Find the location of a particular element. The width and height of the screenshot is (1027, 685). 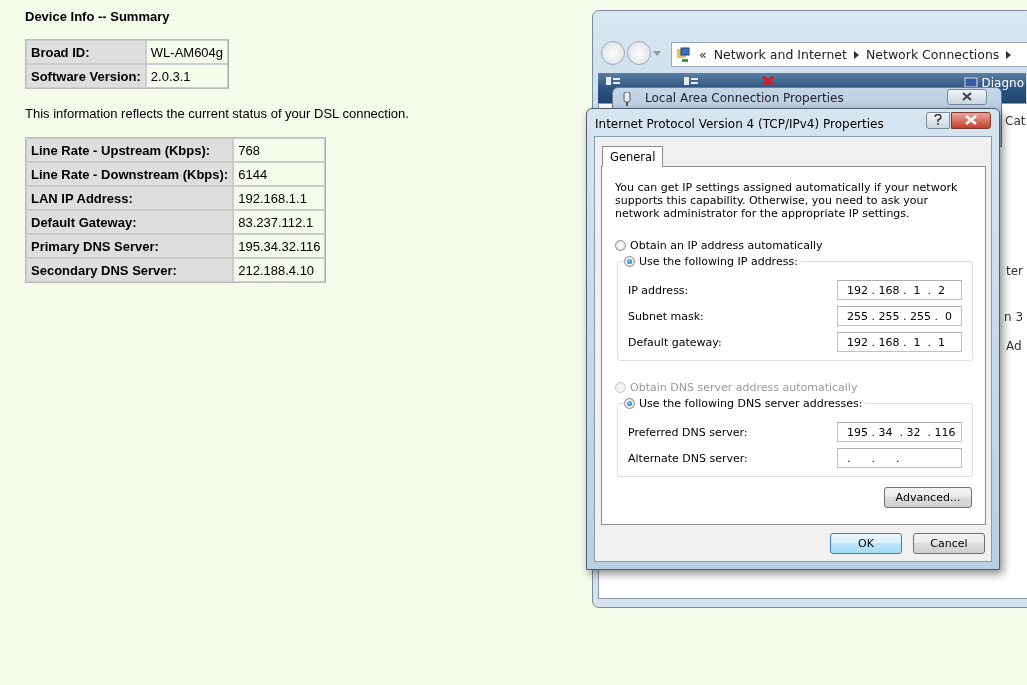

table-label: Primary DNS Server: is located at coordinates (130, 246).